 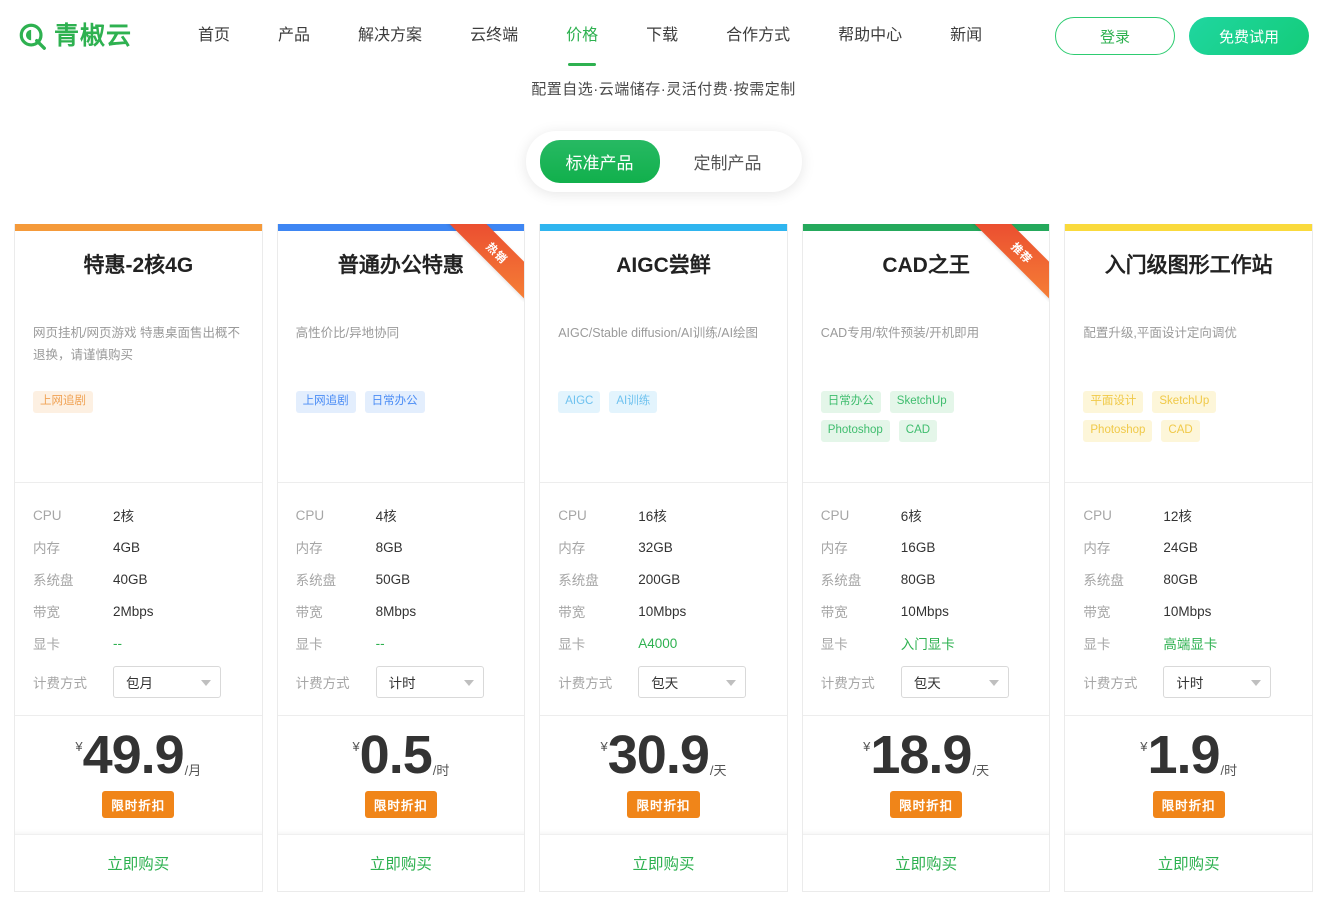 What do you see at coordinates (663, 89) in the screenshot?
I see `page-subtitle: 配置自选·云端储存·灵活付费·按需定制` at bounding box center [663, 89].